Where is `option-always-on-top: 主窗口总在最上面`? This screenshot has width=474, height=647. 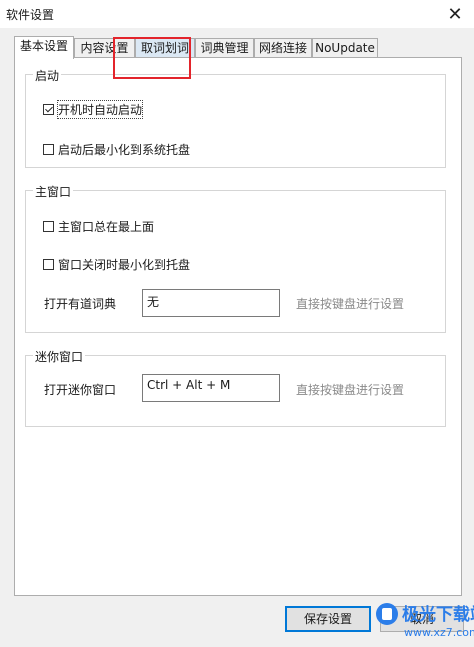 option-always-on-top: 主窗口总在最上面 is located at coordinates (98, 226).